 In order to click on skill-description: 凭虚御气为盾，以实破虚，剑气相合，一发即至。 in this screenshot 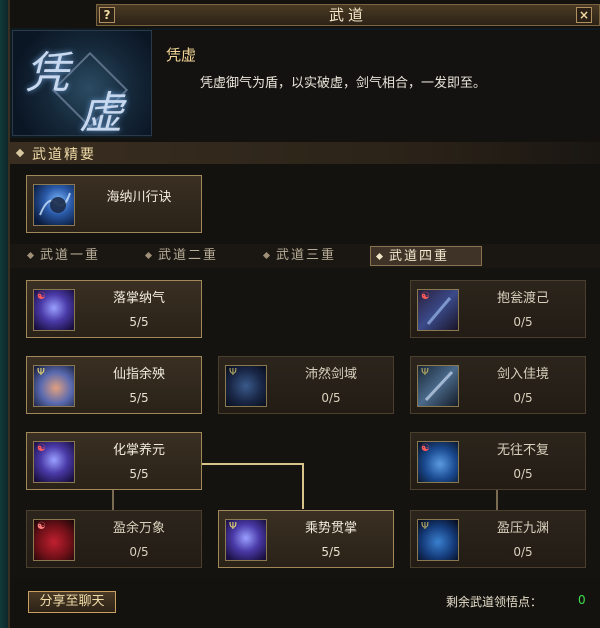, I will do `click(343, 83)`.